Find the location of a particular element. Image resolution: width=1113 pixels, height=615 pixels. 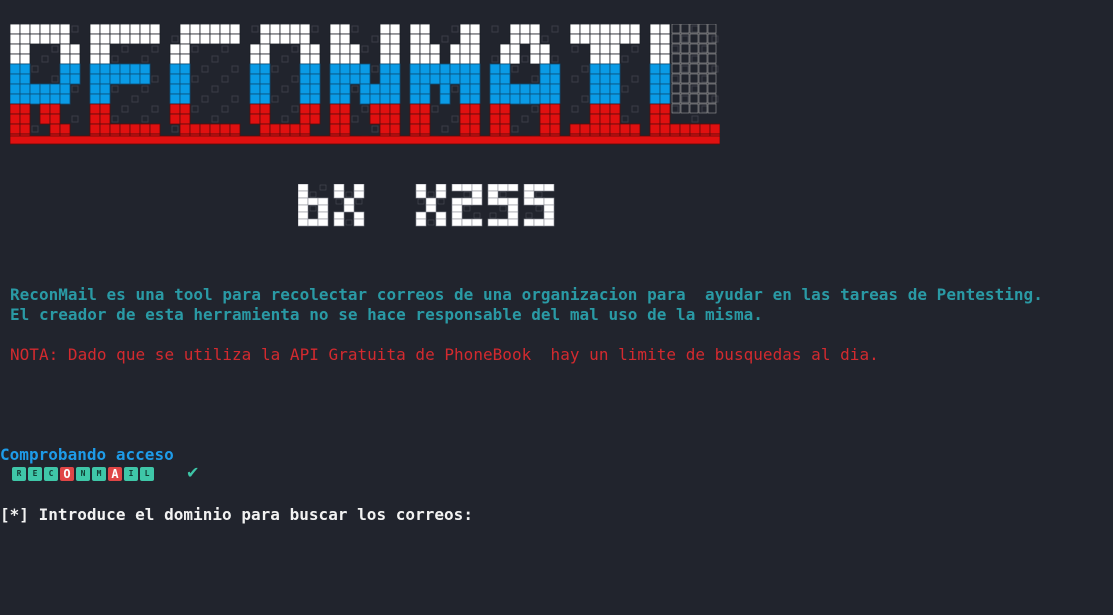

badge-letter-i-7: I is located at coordinates (131, 474).